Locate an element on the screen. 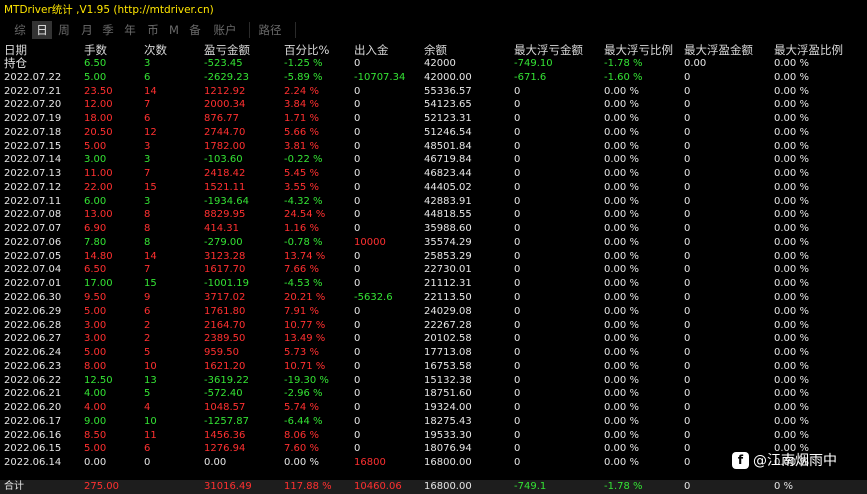 Image resolution: width=867 pixels, height=494 pixels. cell-pnl-col: -2629.23 is located at coordinates (226, 77).